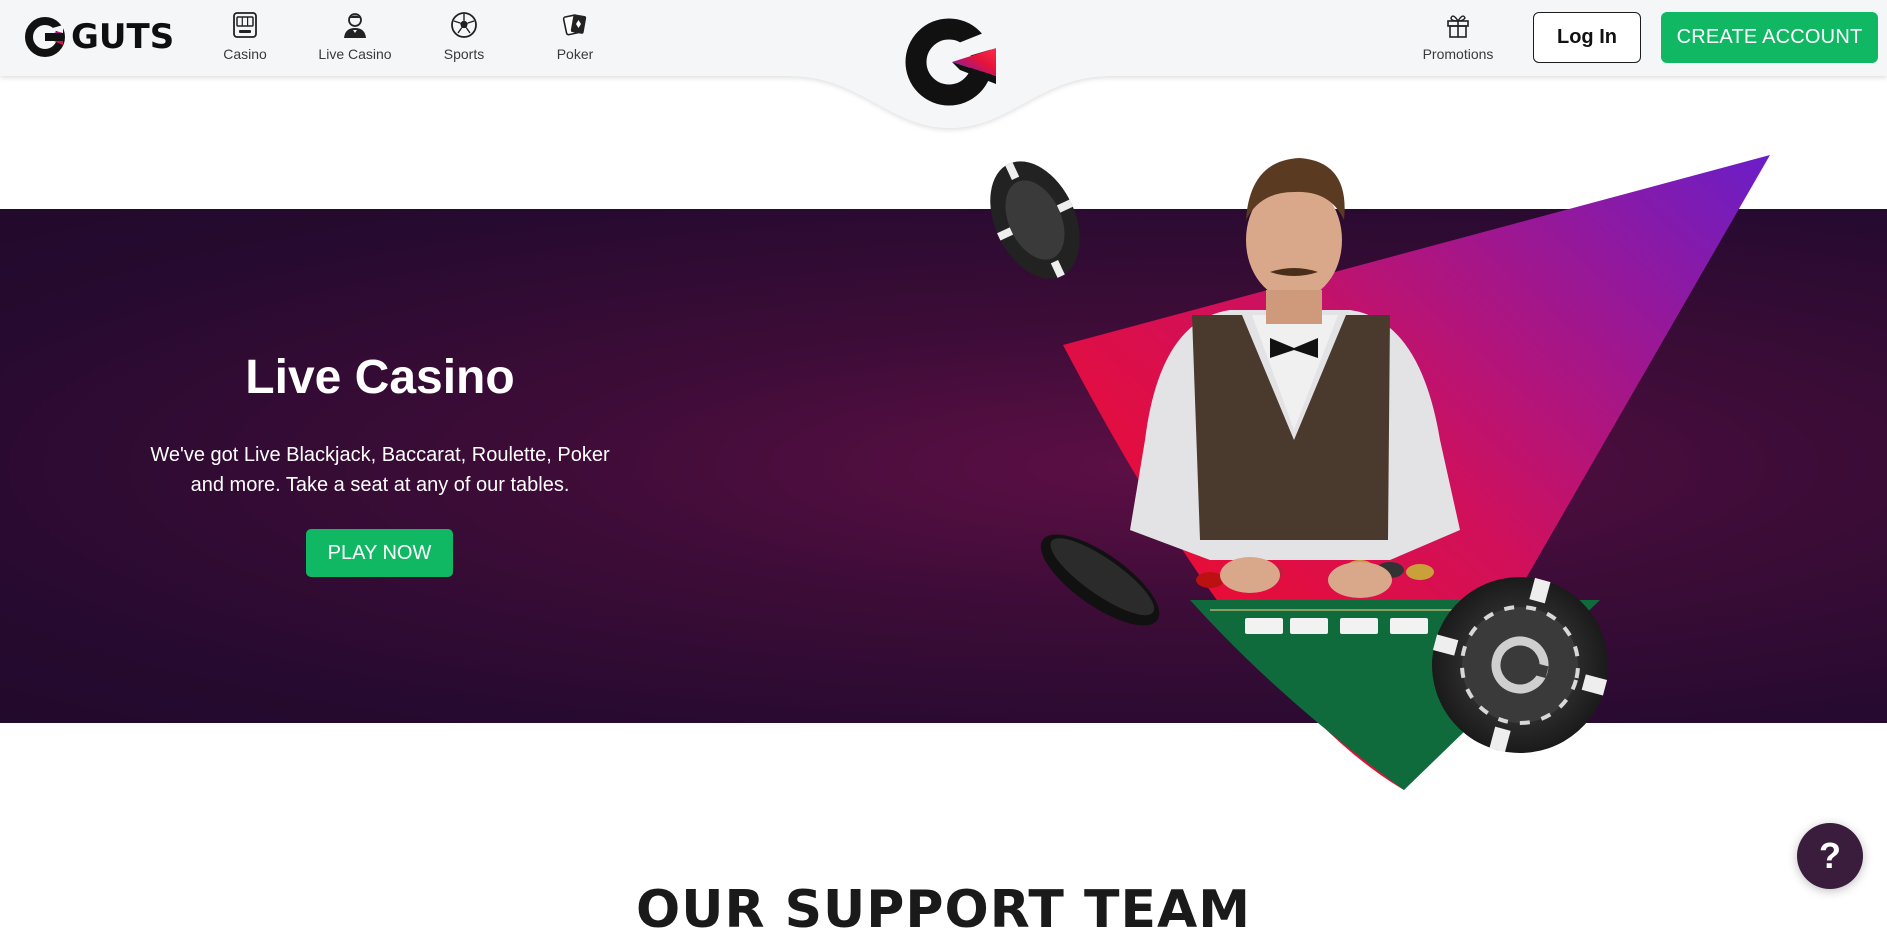 The width and height of the screenshot is (1887, 940). I want to click on nav-label-poker: Poker, so click(575, 54).